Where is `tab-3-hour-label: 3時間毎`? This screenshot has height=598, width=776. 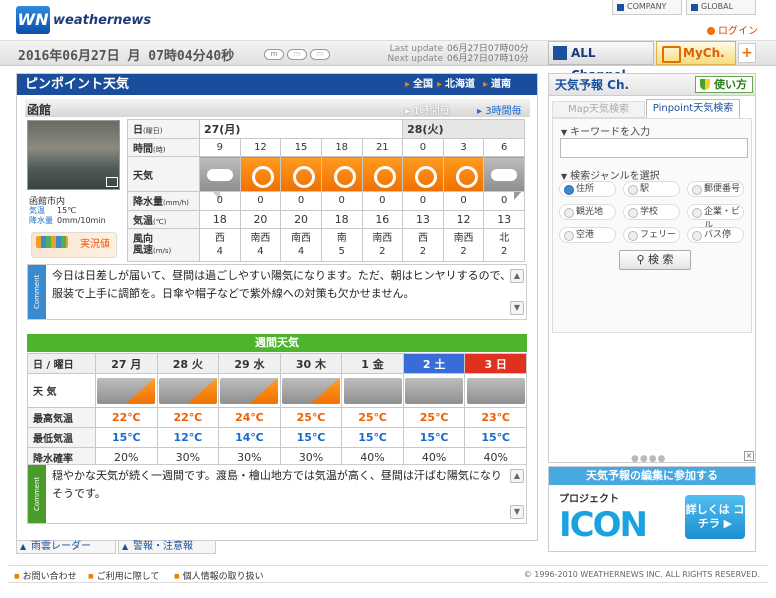 tab-3-hour-label: 3時間毎 is located at coordinates (503, 111).